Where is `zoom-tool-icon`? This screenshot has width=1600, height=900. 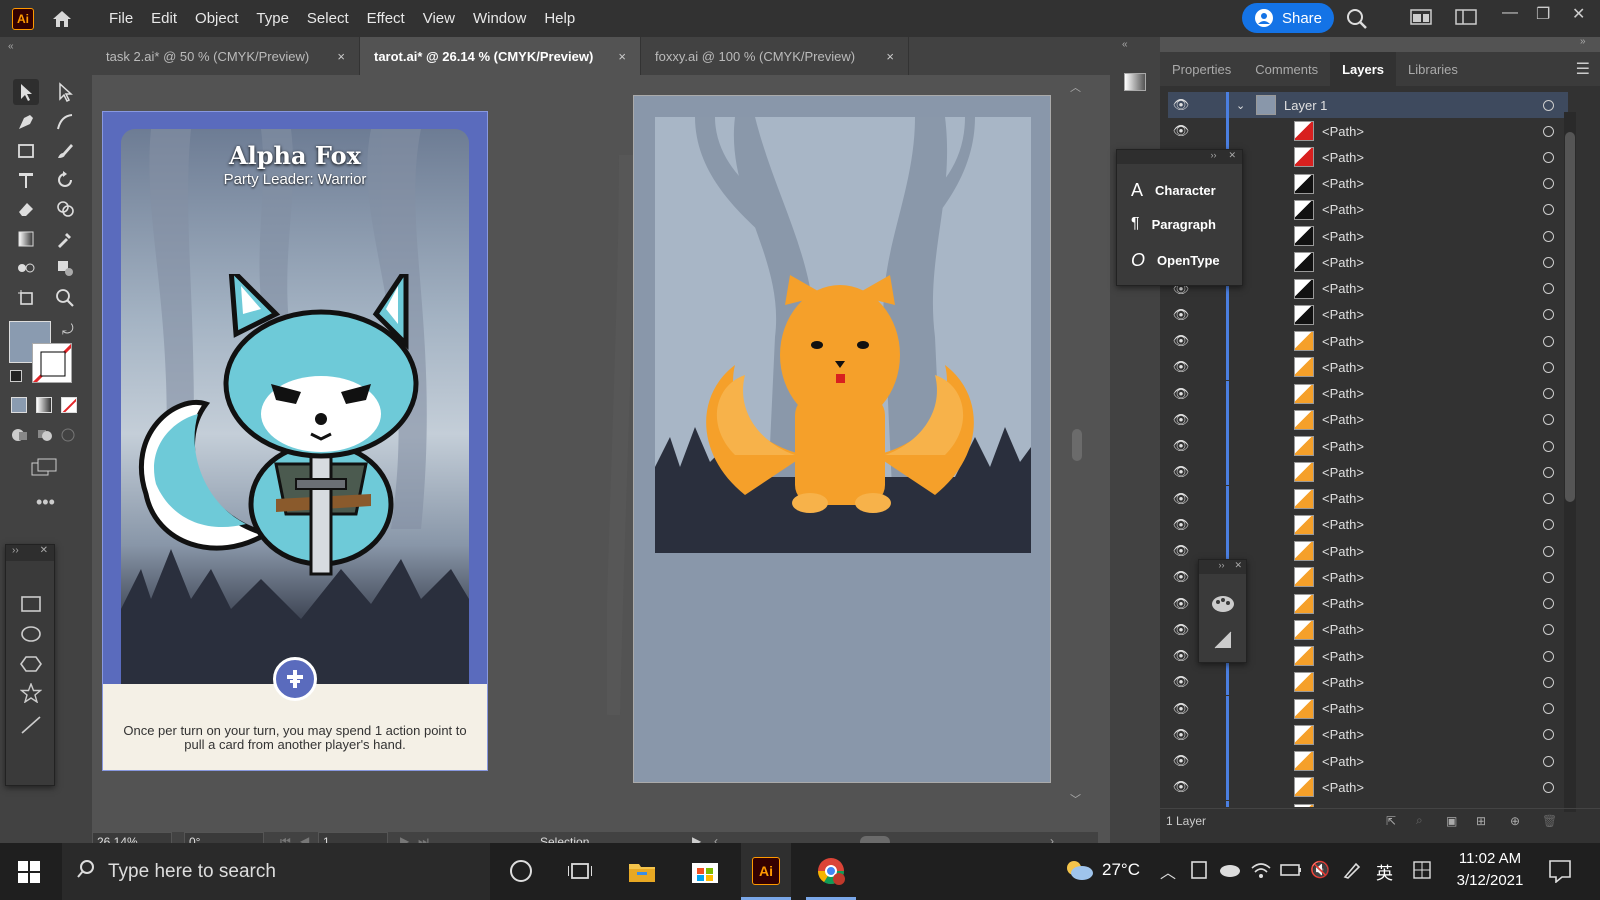 zoom-tool-icon is located at coordinates (65, 298).